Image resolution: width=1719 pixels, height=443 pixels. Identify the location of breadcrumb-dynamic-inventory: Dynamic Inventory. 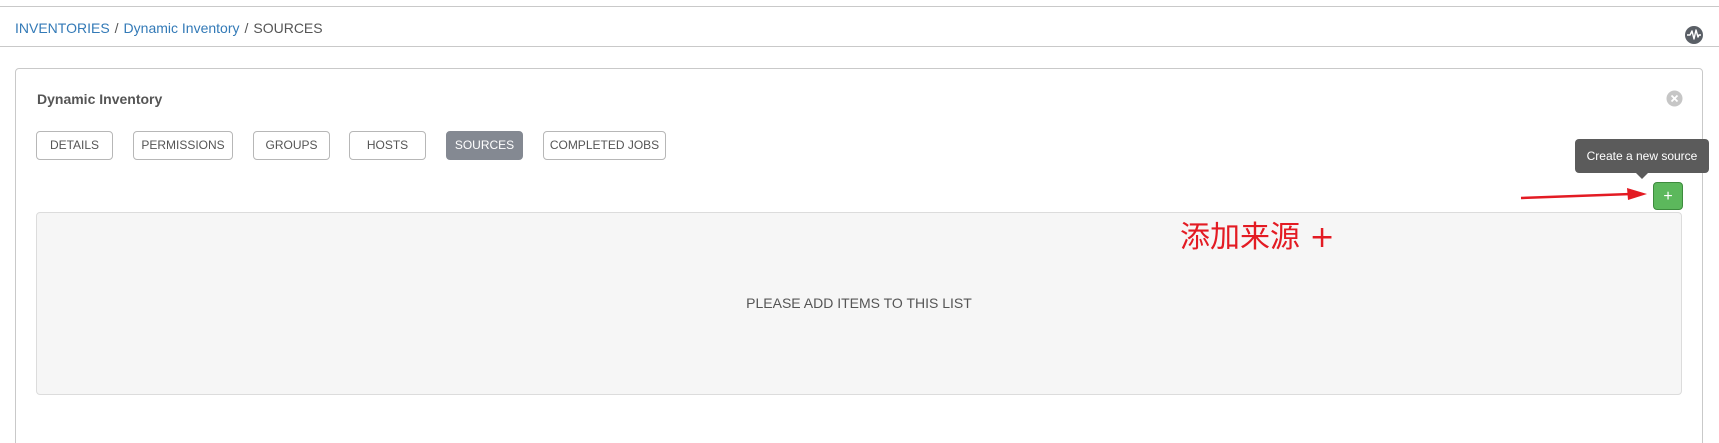
(182, 28).